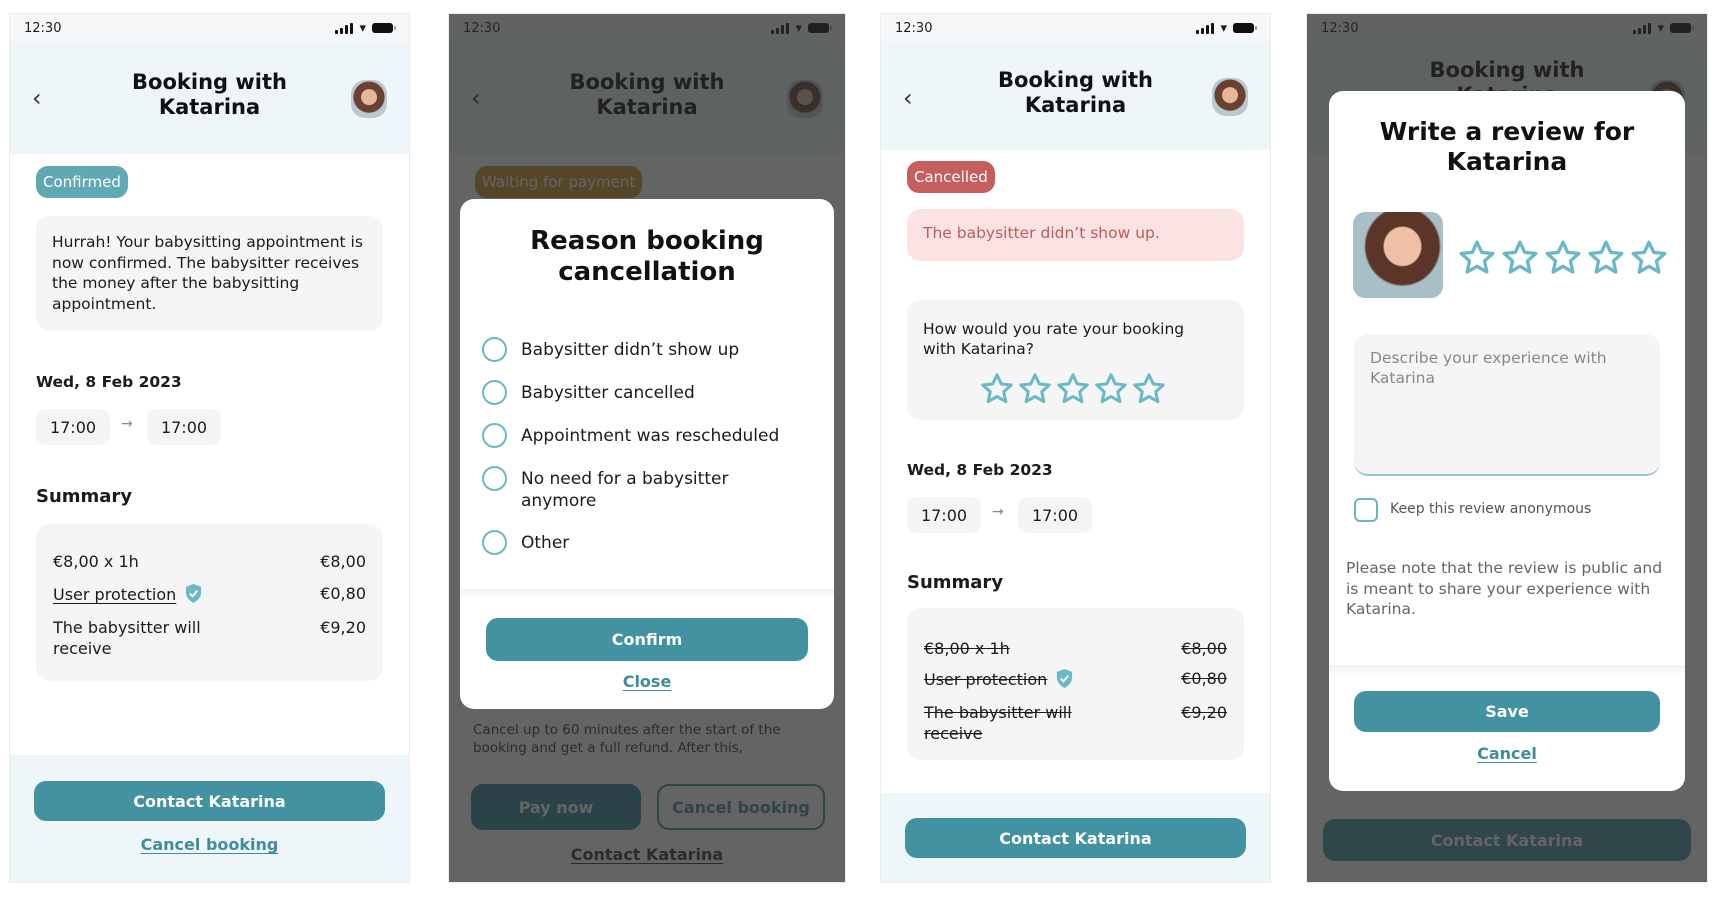 The height and width of the screenshot is (900, 1720). Describe the element at coordinates (1507, 146) in the screenshot. I see `modal-title: Write a review for Katarina` at that location.